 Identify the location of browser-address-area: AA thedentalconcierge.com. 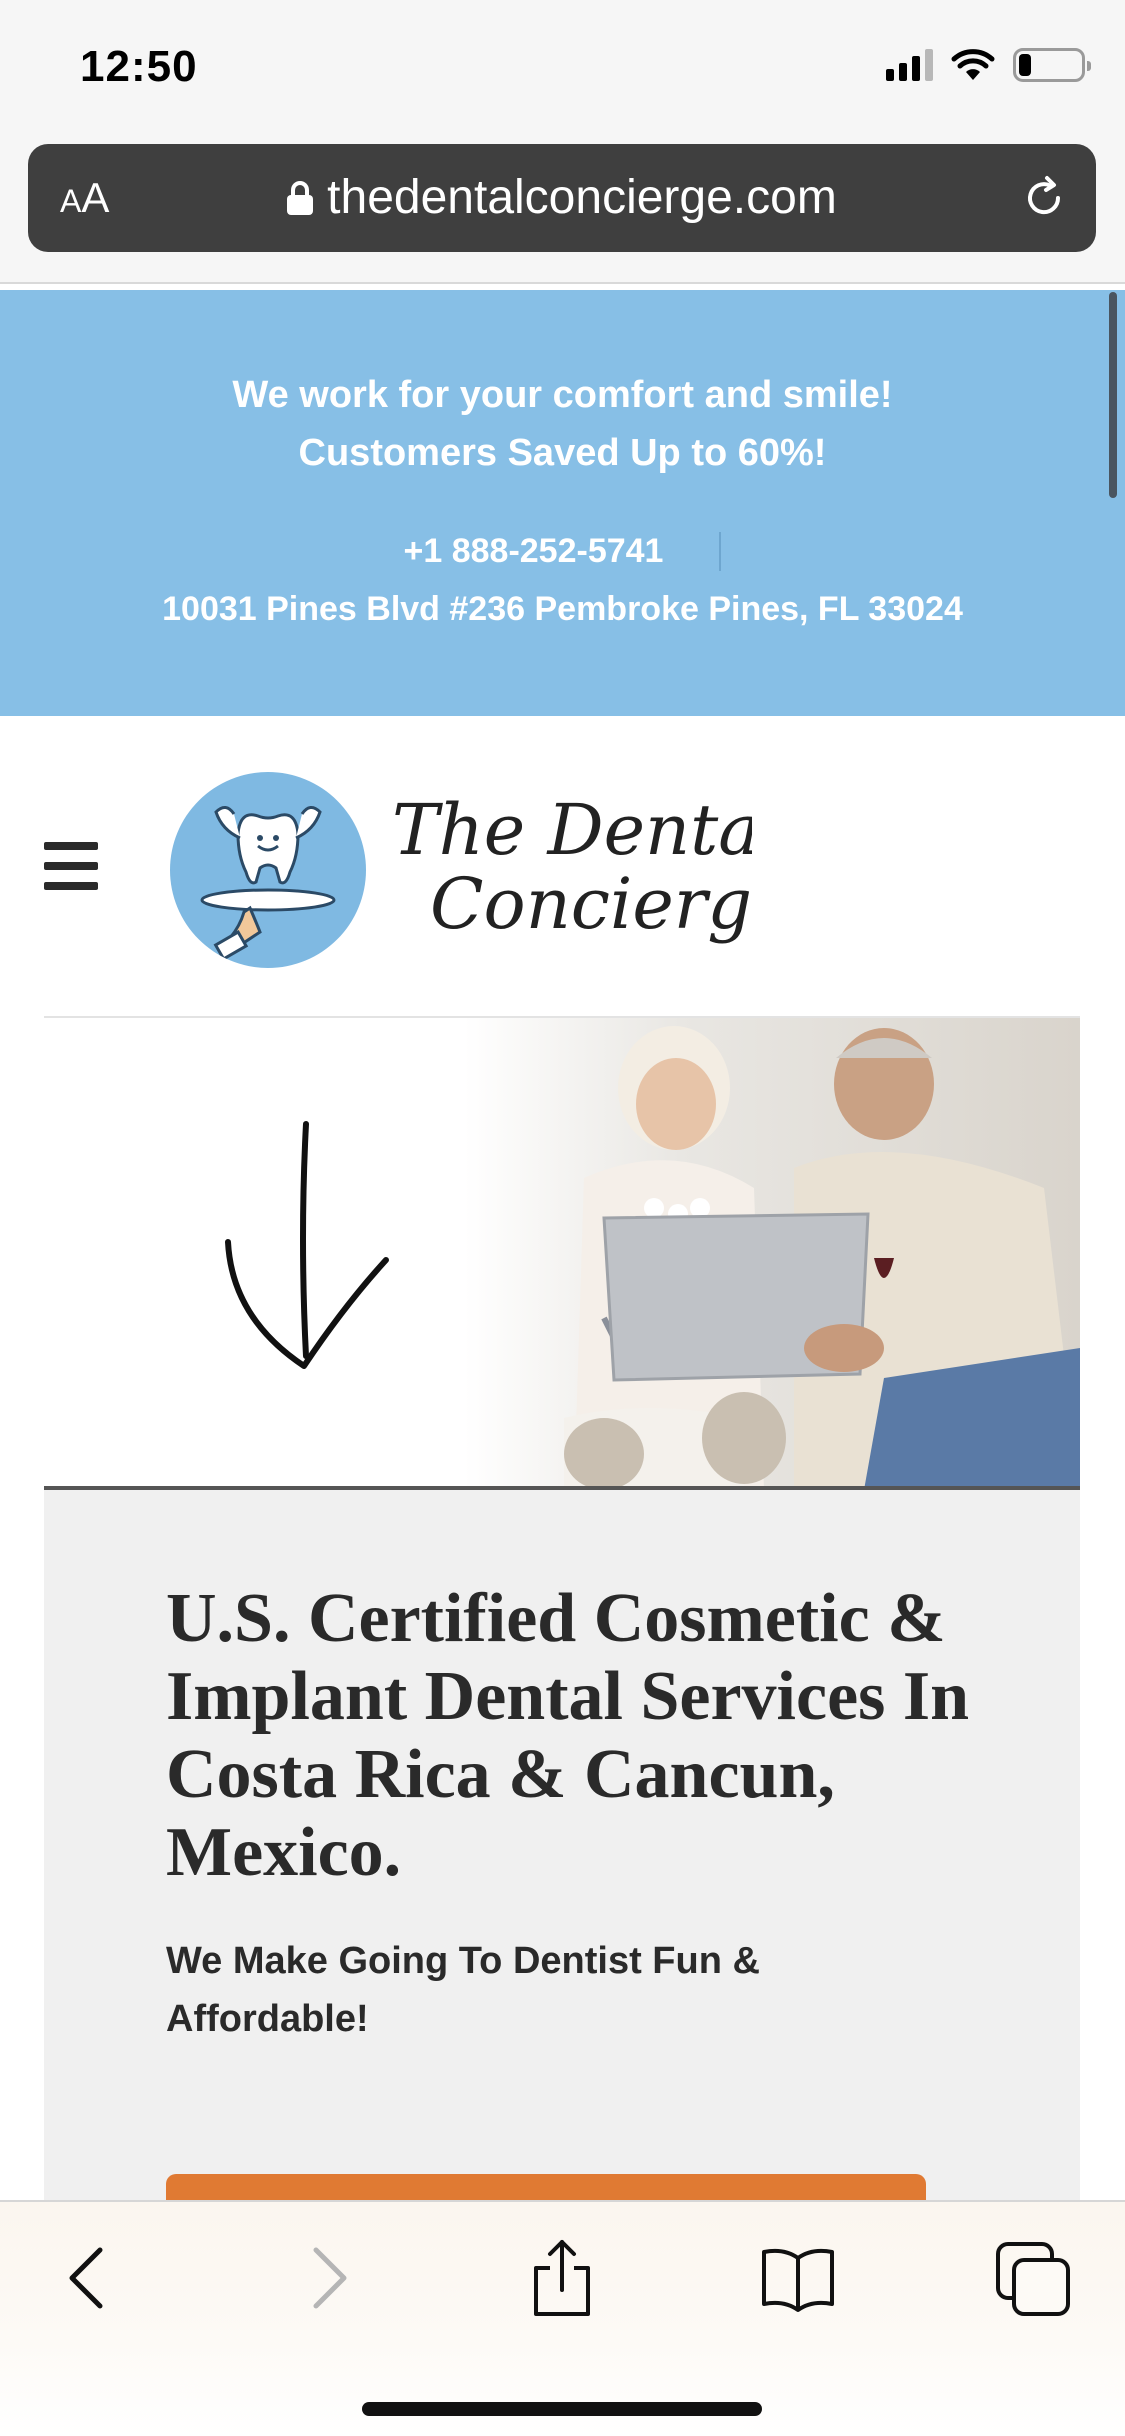
(562, 210).